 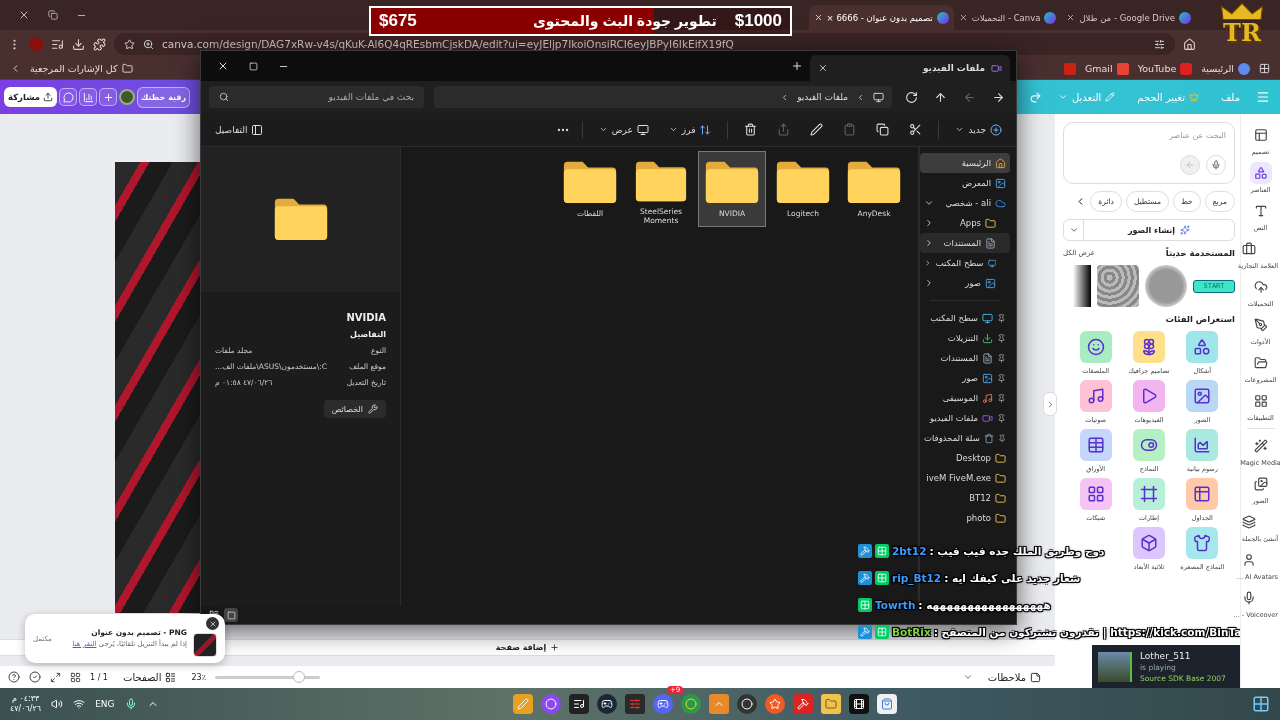 I want to click on upgrade-button: رقية خطتك, so click(x=164, y=97).